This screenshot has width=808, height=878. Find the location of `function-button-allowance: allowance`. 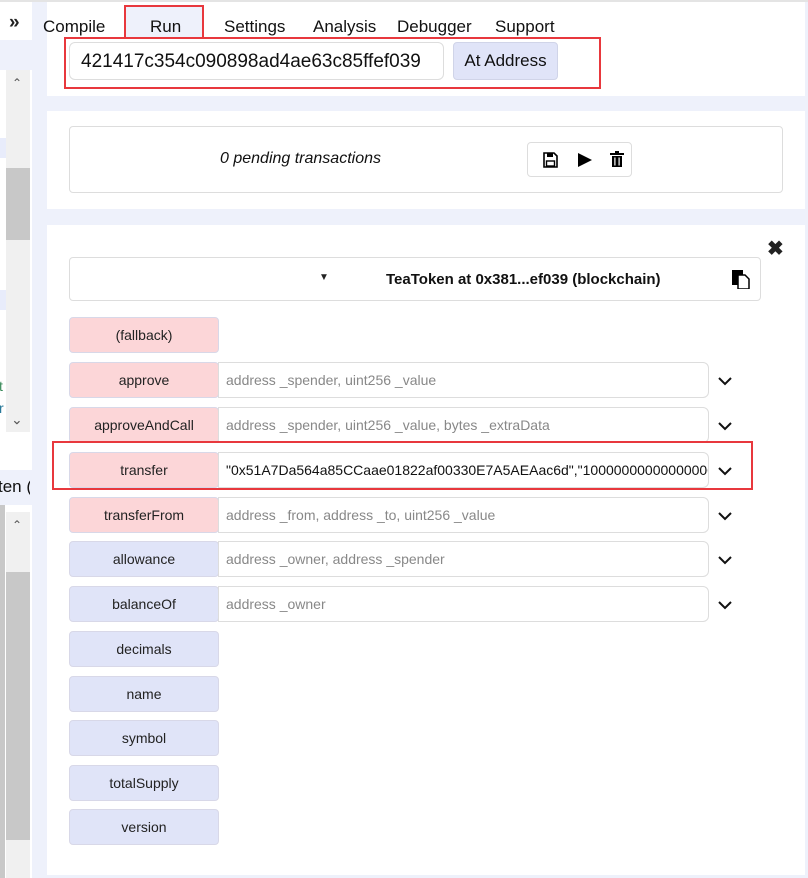

function-button-allowance: allowance is located at coordinates (144, 559).